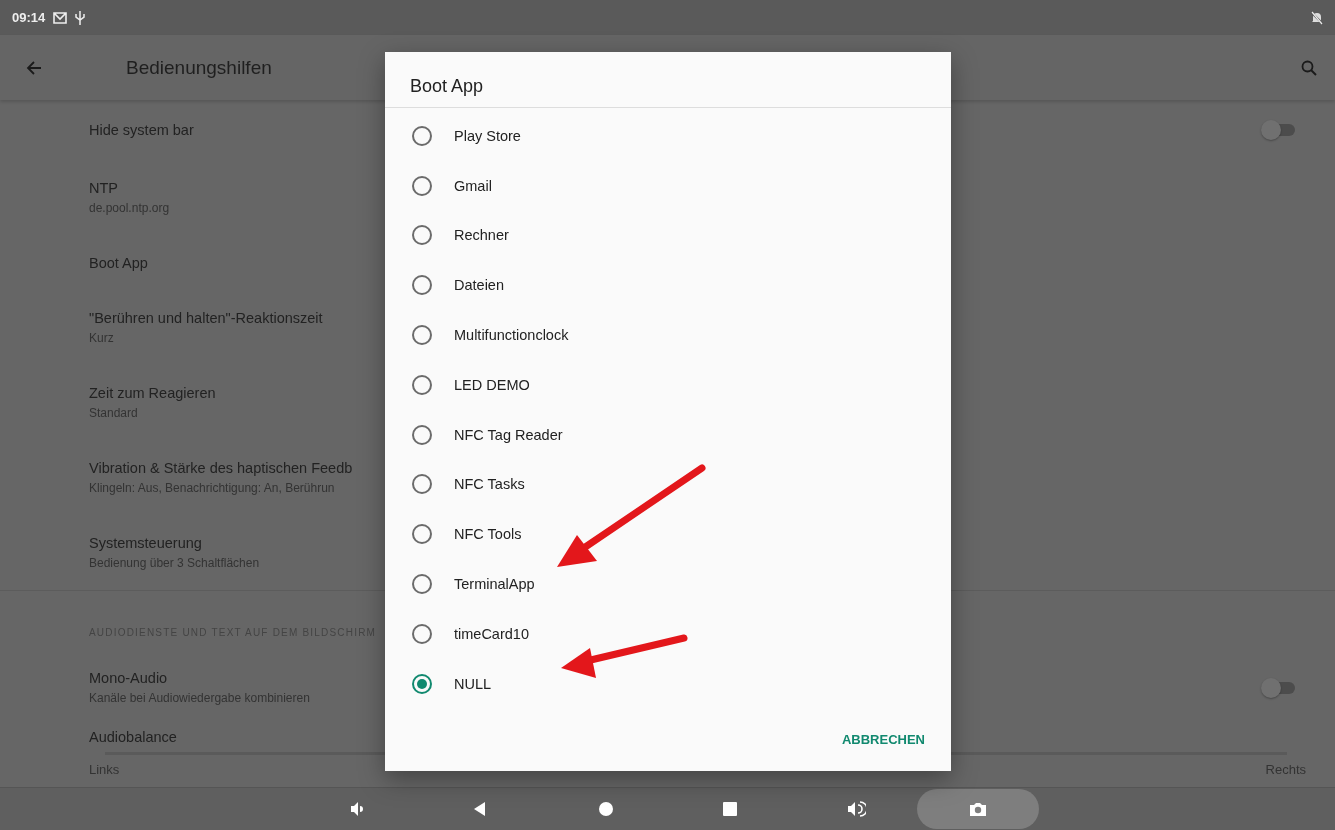  What do you see at coordinates (978, 809) in the screenshot?
I see `camera-icon` at bounding box center [978, 809].